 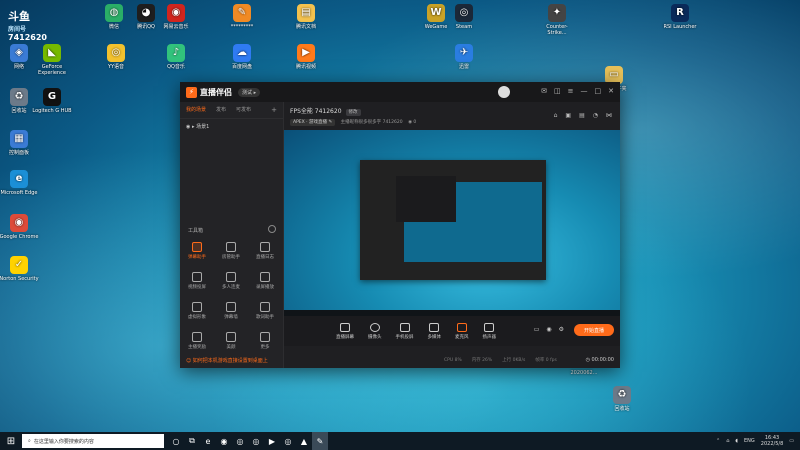 What do you see at coordinates (436, 13) in the screenshot?
I see `wegame-icon: W` at bounding box center [436, 13].